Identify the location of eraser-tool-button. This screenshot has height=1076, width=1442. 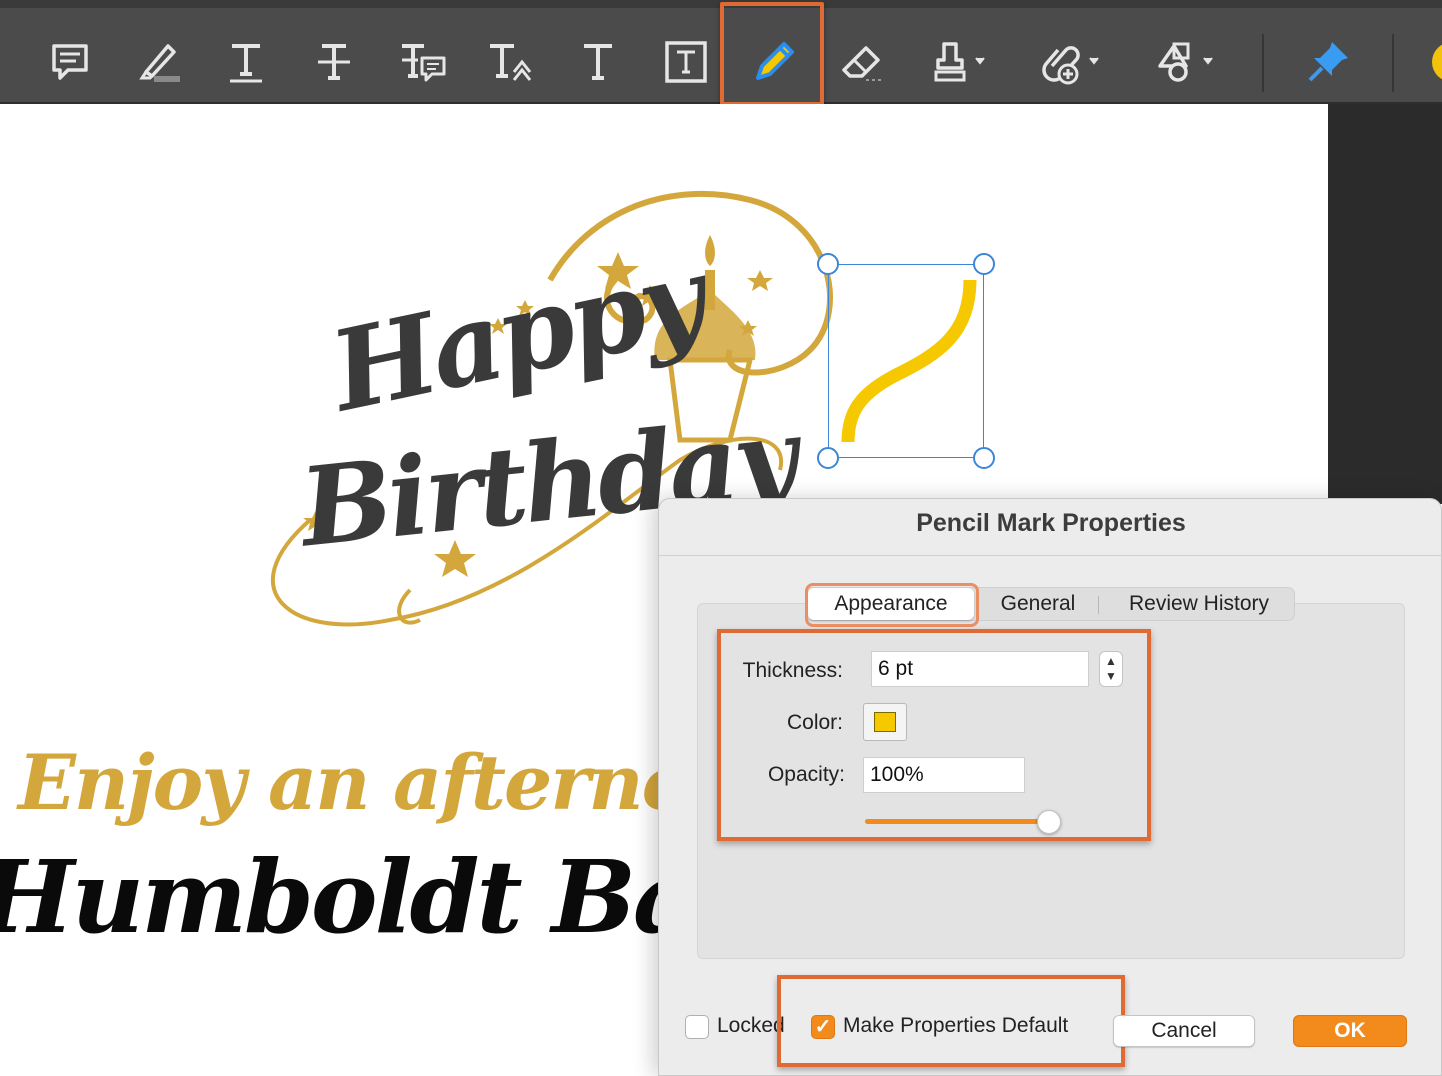
(862, 62).